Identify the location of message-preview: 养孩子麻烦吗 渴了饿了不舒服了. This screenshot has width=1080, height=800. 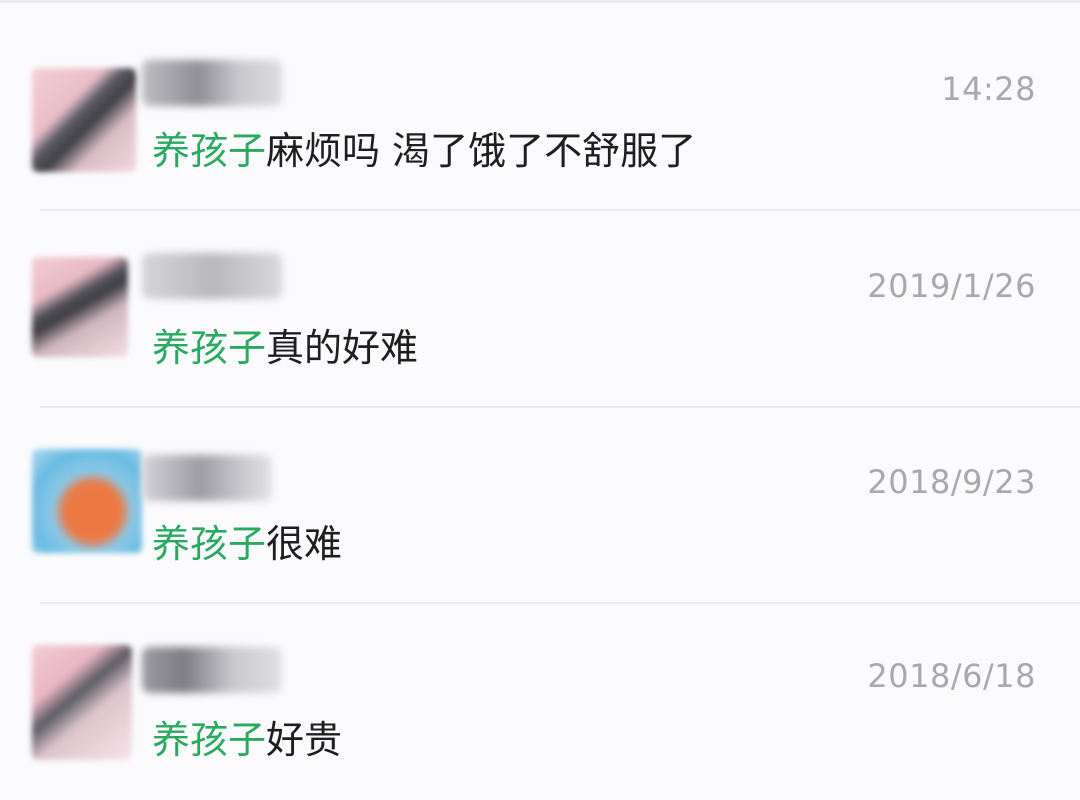
(424, 147).